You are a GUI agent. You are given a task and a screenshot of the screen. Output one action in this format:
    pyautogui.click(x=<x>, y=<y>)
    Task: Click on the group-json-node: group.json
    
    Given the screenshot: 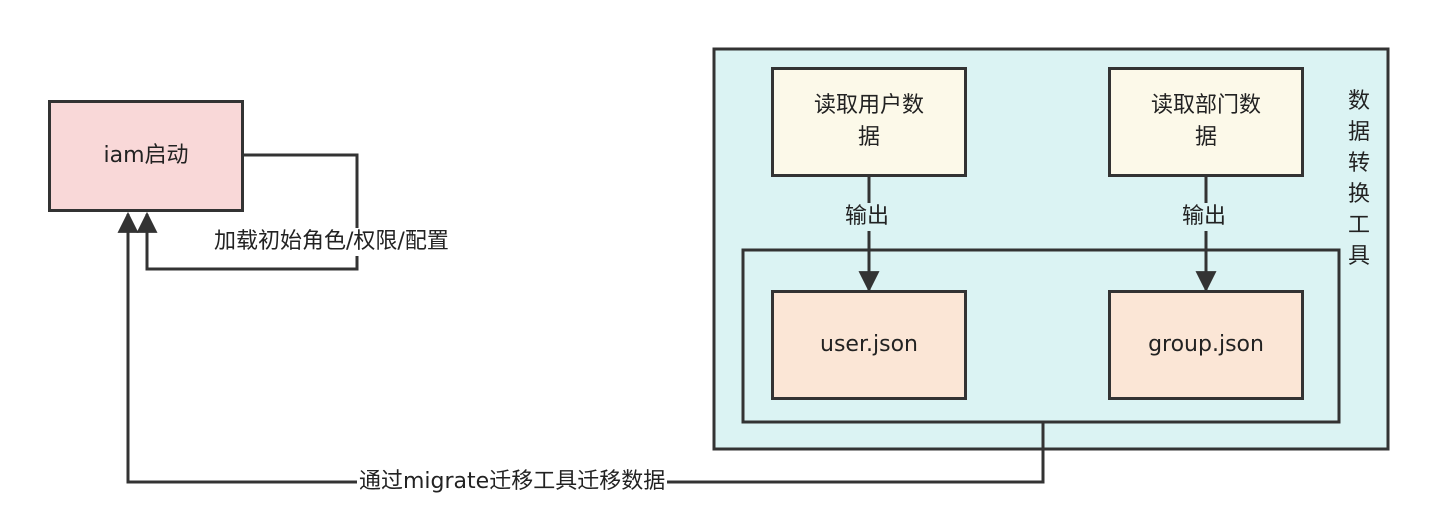 What is the action you would take?
    pyautogui.click(x=1206, y=345)
    